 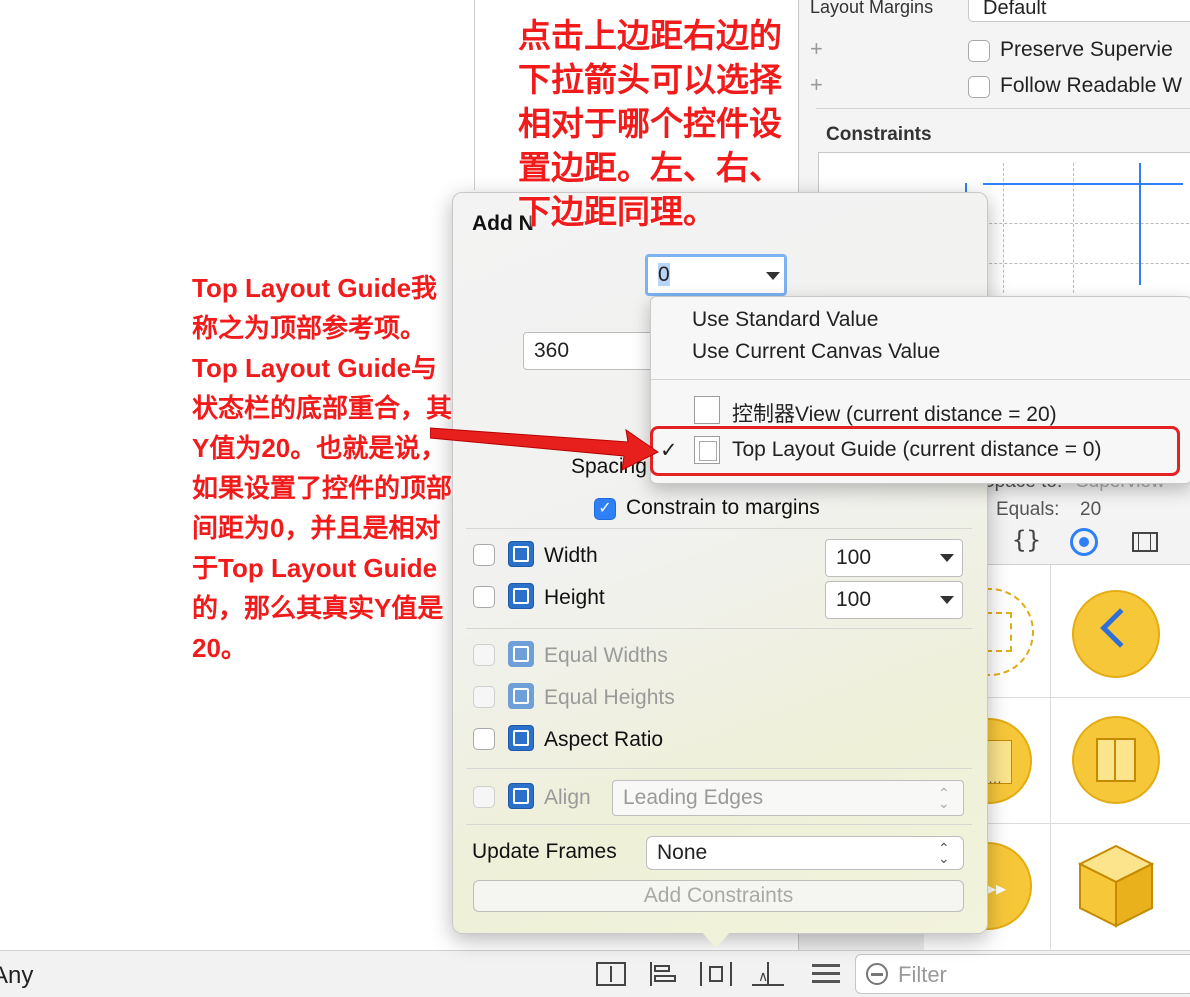 What do you see at coordinates (915, 451) in the screenshot?
I see `annotation-highlight-box` at bounding box center [915, 451].